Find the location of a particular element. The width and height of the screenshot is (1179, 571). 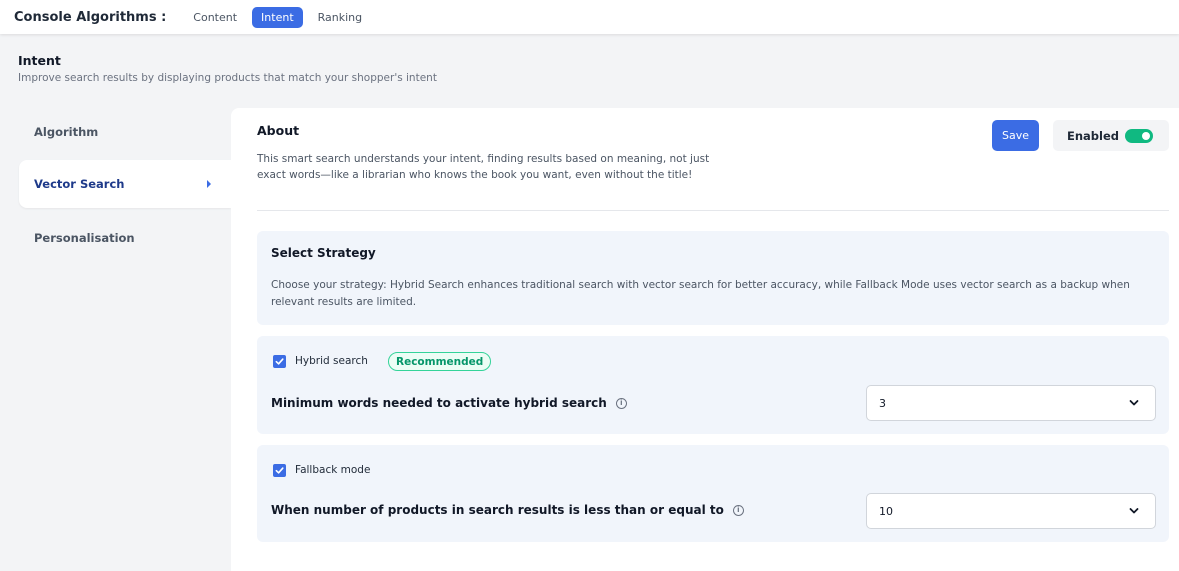

enabled-control: Enabled is located at coordinates (1111, 135).